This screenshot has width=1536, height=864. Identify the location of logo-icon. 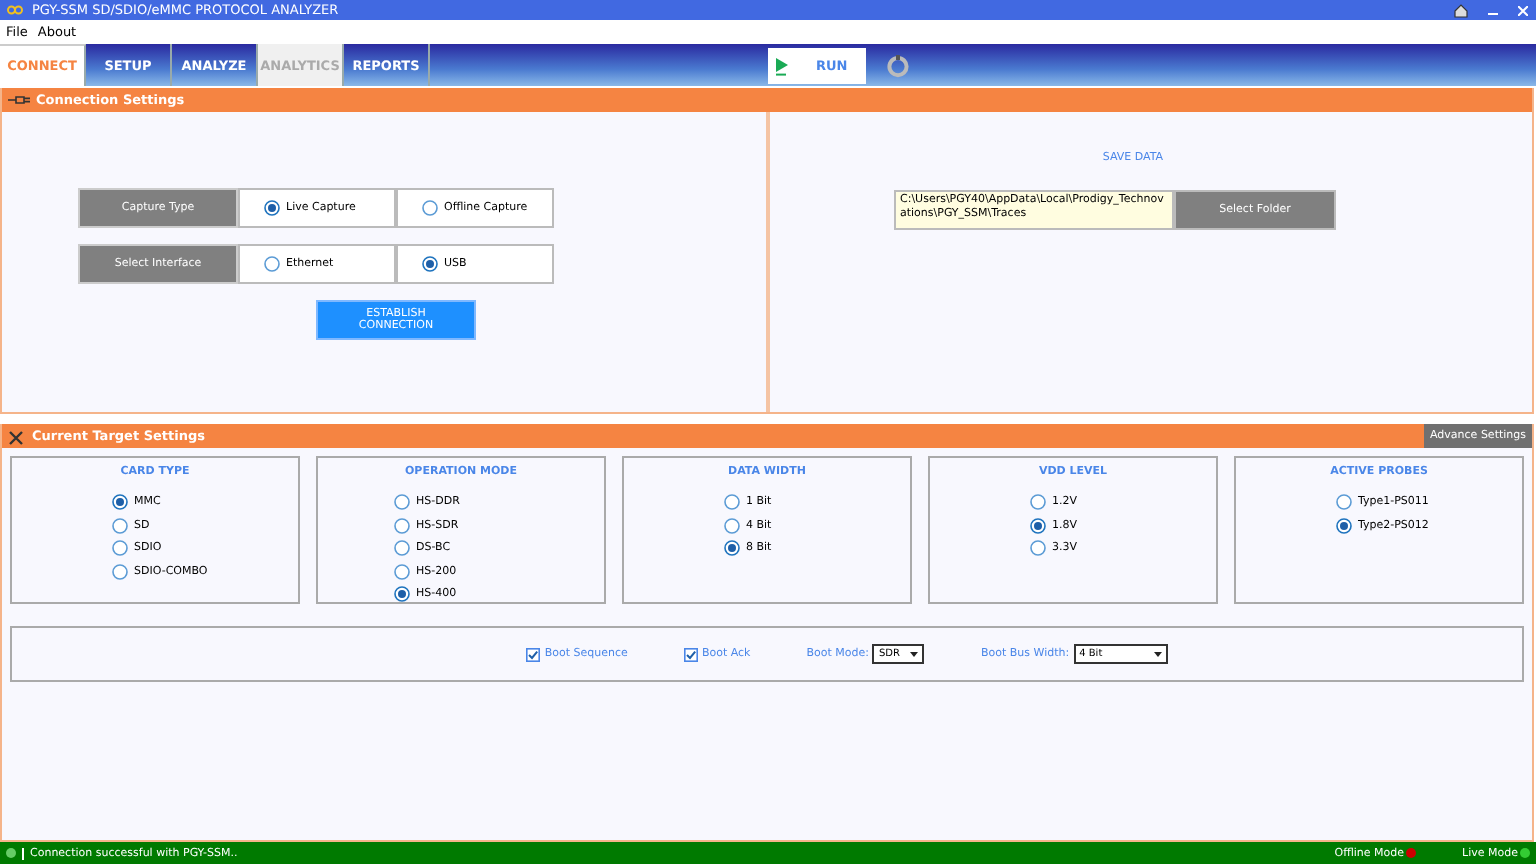
(15, 10).